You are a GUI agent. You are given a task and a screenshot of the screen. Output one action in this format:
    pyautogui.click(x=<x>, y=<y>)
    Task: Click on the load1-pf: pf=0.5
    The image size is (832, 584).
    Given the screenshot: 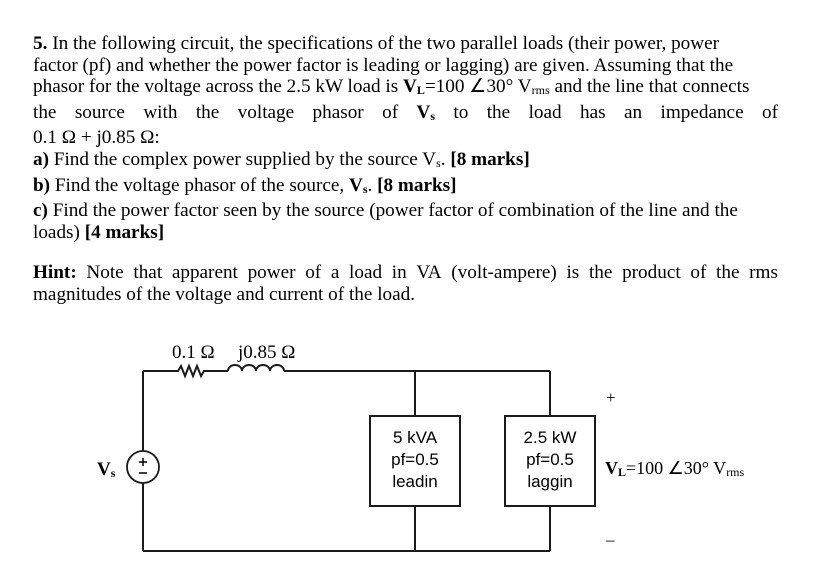 What is the action you would take?
    pyautogui.click(x=415, y=459)
    